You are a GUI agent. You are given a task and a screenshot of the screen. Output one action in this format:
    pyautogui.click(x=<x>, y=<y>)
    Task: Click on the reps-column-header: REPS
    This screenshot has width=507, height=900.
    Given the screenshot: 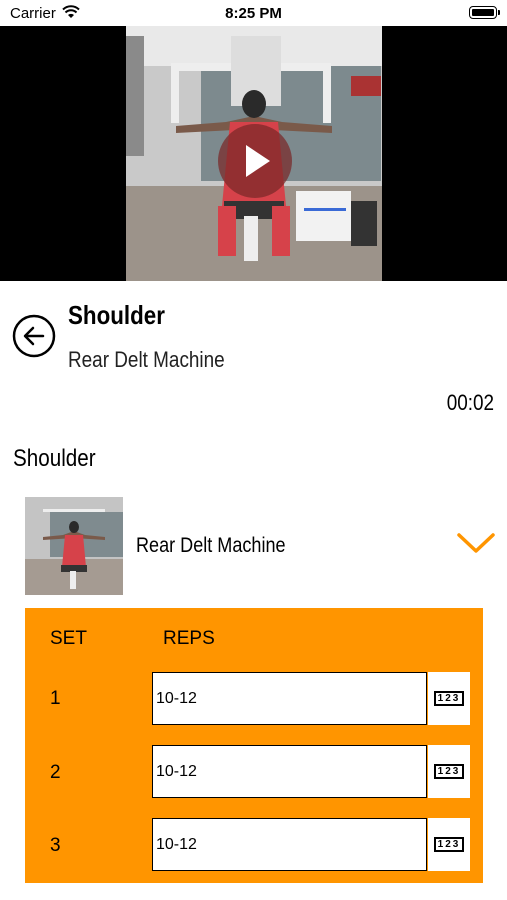 What is the action you would take?
    pyautogui.click(x=189, y=638)
    